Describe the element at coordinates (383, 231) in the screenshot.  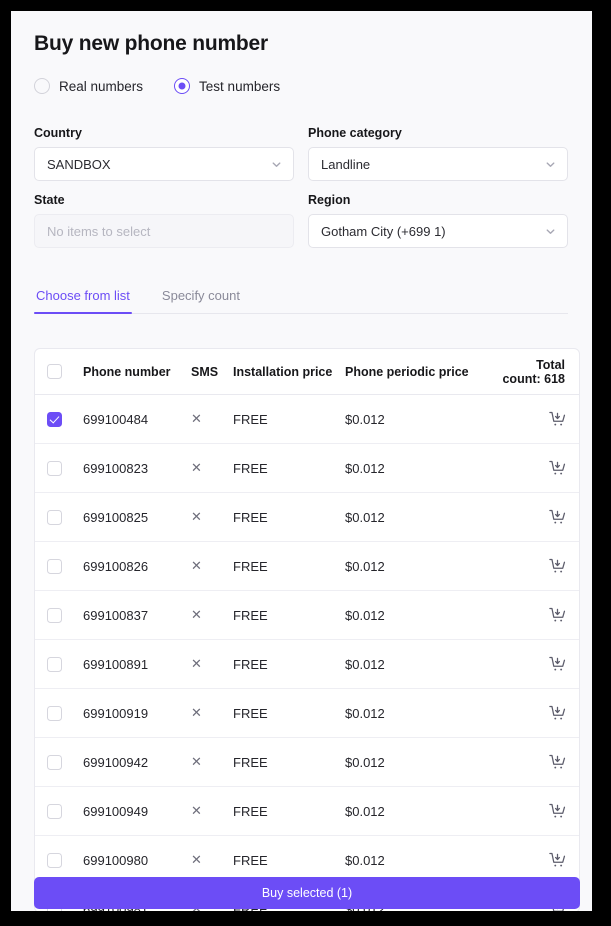
I see `select-region-value: Gotham City (+699 1)` at that location.